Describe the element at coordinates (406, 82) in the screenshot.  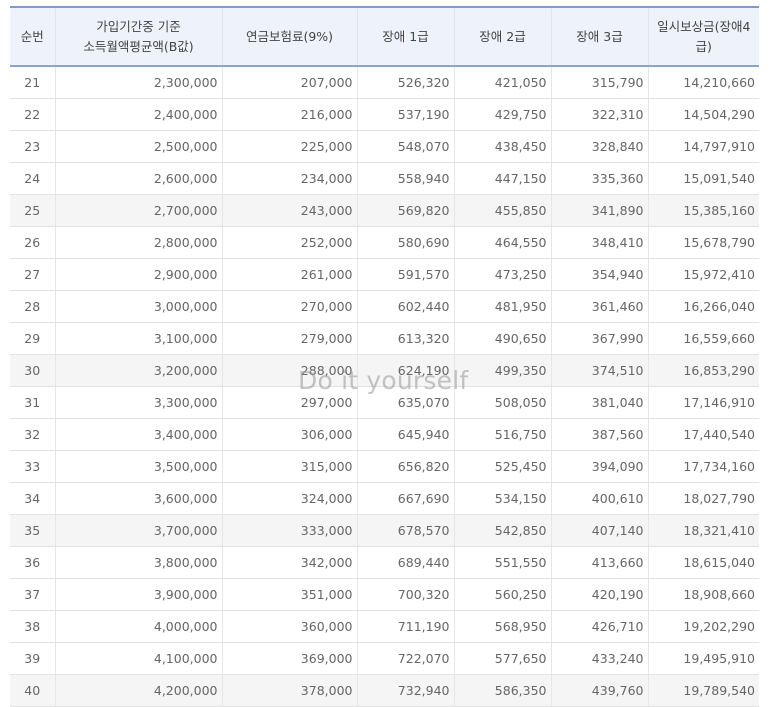
I see `cell-grade1: 526,320` at that location.